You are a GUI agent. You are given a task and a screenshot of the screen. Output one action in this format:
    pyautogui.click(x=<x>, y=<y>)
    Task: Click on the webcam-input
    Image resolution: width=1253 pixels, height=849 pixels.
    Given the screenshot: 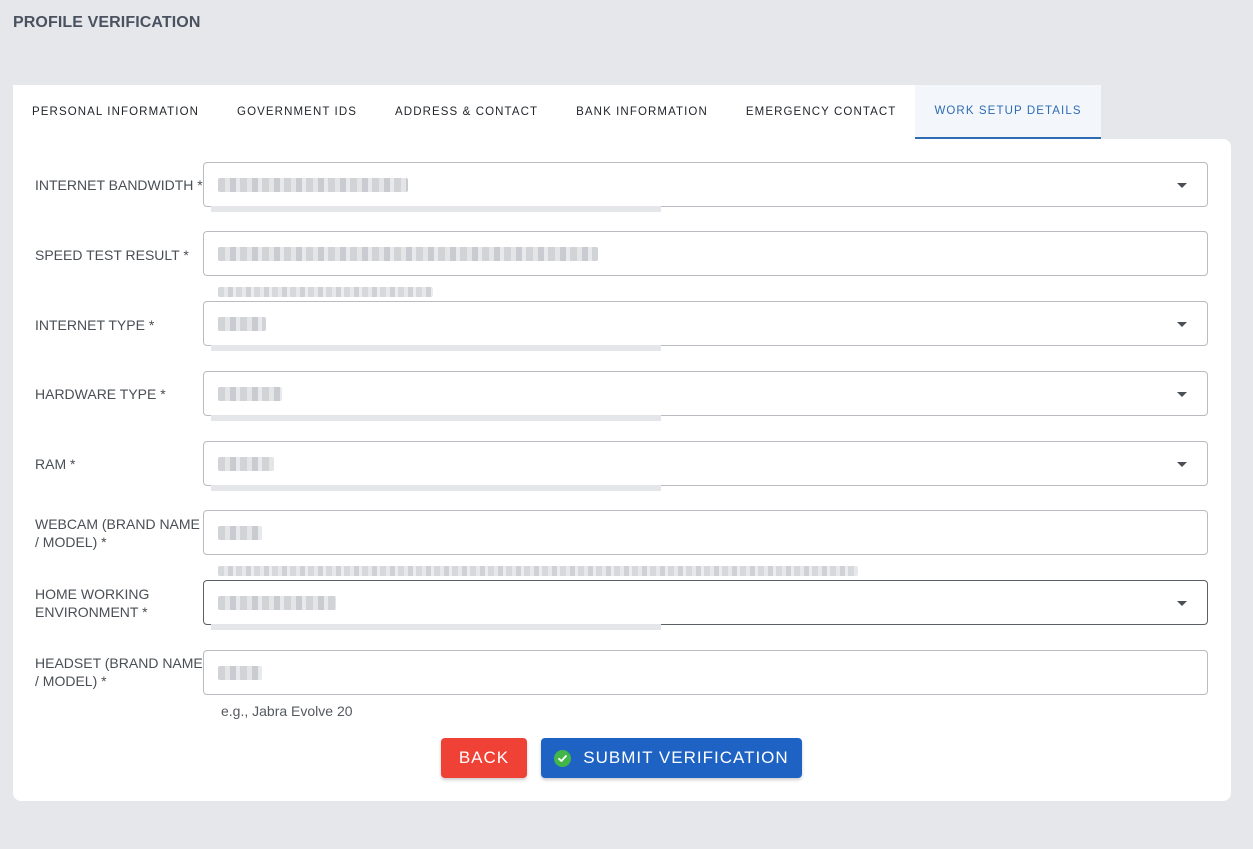 What is the action you would take?
    pyautogui.click(x=705, y=532)
    